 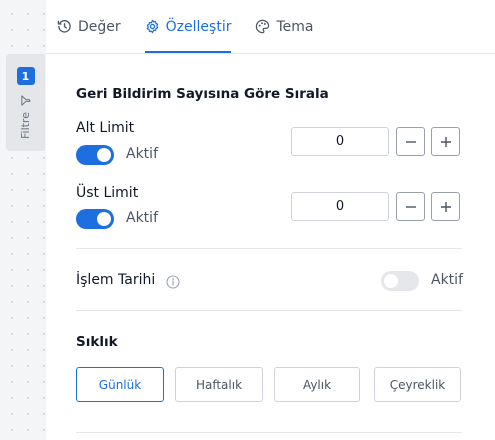 What do you see at coordinates (400, 281) in the screenshot?
I see `process-date-toggle` at bounding box center [400, 281].